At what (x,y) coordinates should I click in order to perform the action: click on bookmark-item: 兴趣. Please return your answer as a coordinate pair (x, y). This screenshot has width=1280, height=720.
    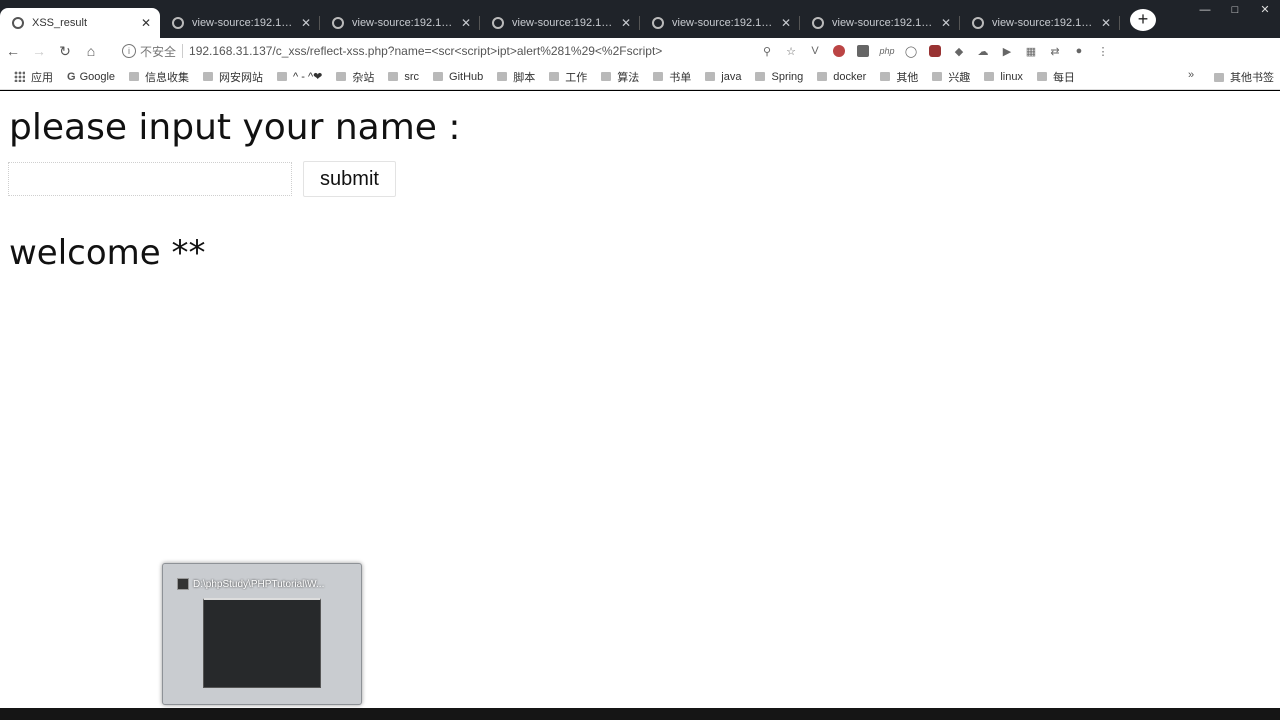
    Looking at the image, I should click on (951, 77).